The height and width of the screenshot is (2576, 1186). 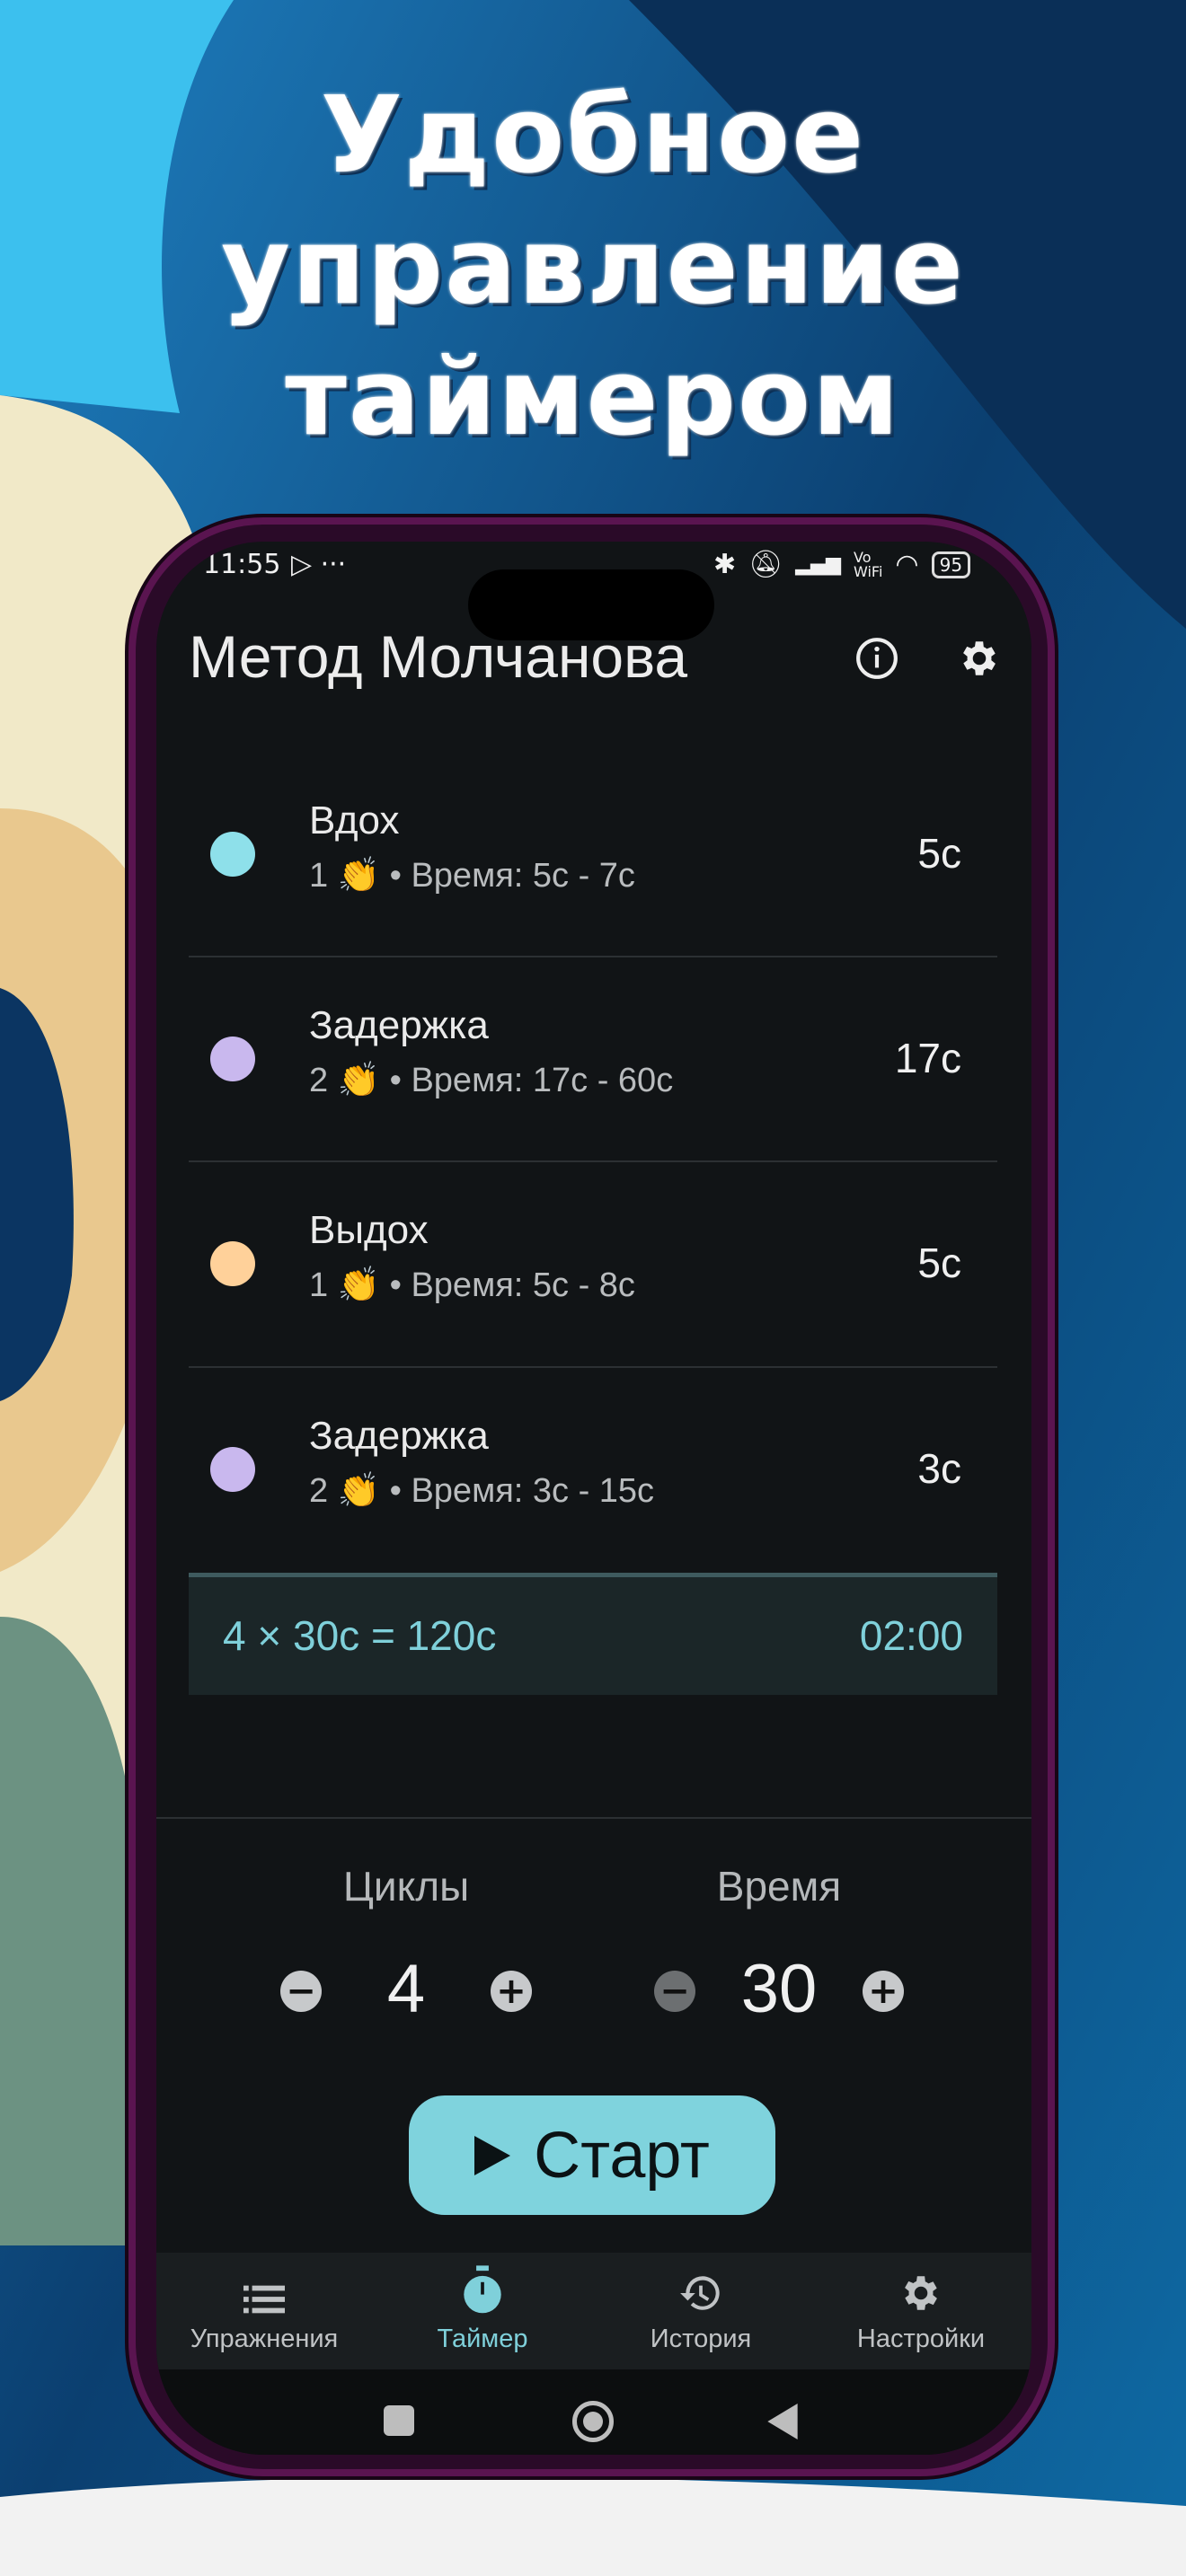 I want to click on status-time: 11:55, so click(x=242, y=564).